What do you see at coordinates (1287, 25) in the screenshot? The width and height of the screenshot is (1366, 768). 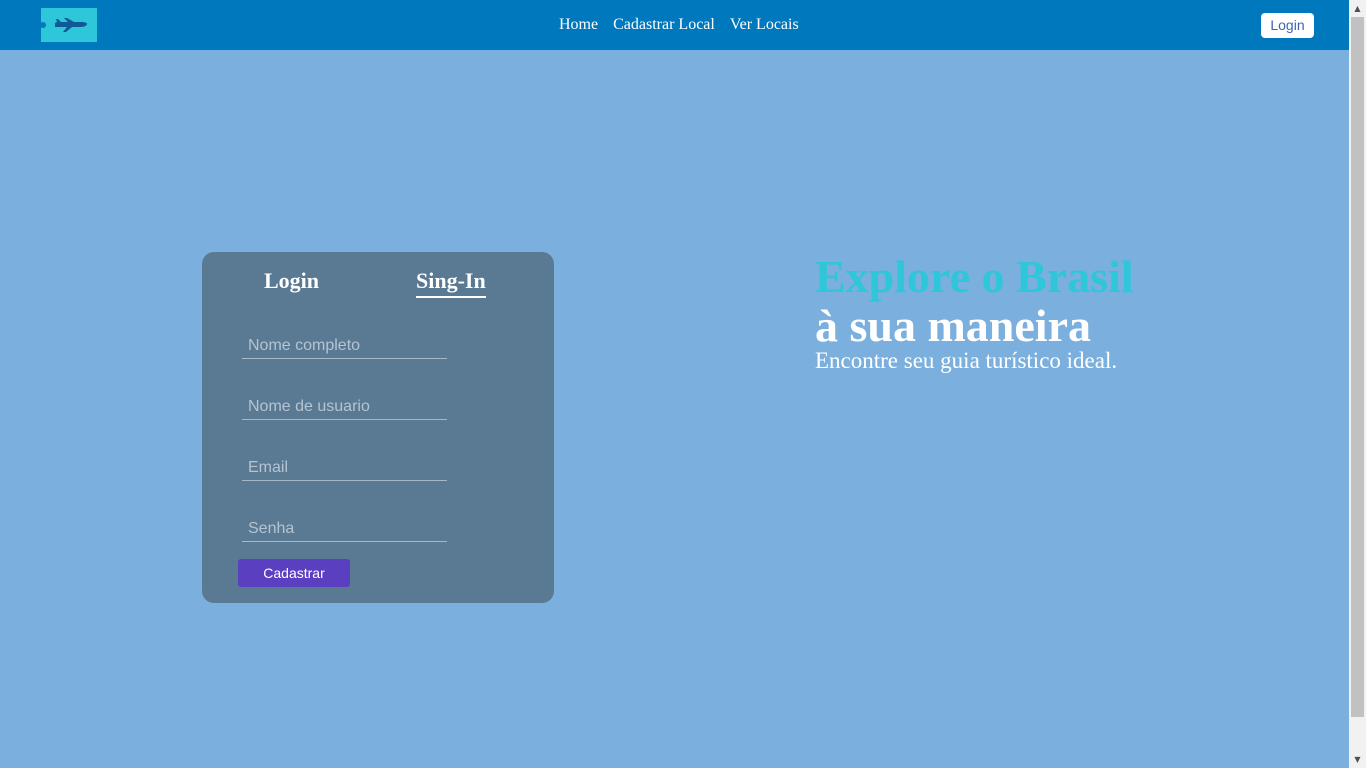 I see `login-button: Login` at bounding box center [1287, 25].